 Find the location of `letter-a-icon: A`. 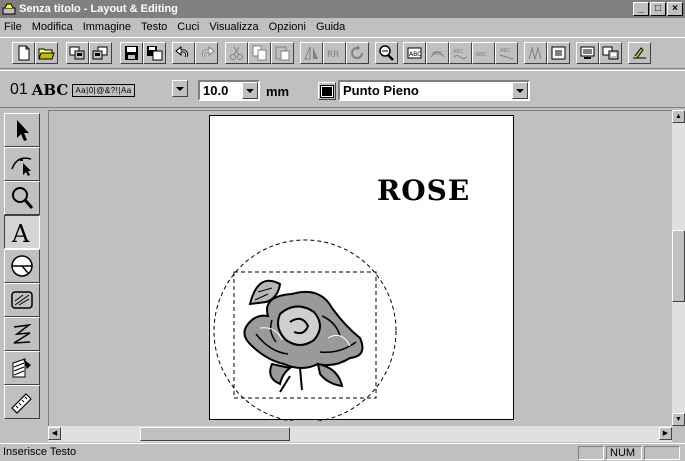

letter-a-icon: A is located at coordinates (20, 232).